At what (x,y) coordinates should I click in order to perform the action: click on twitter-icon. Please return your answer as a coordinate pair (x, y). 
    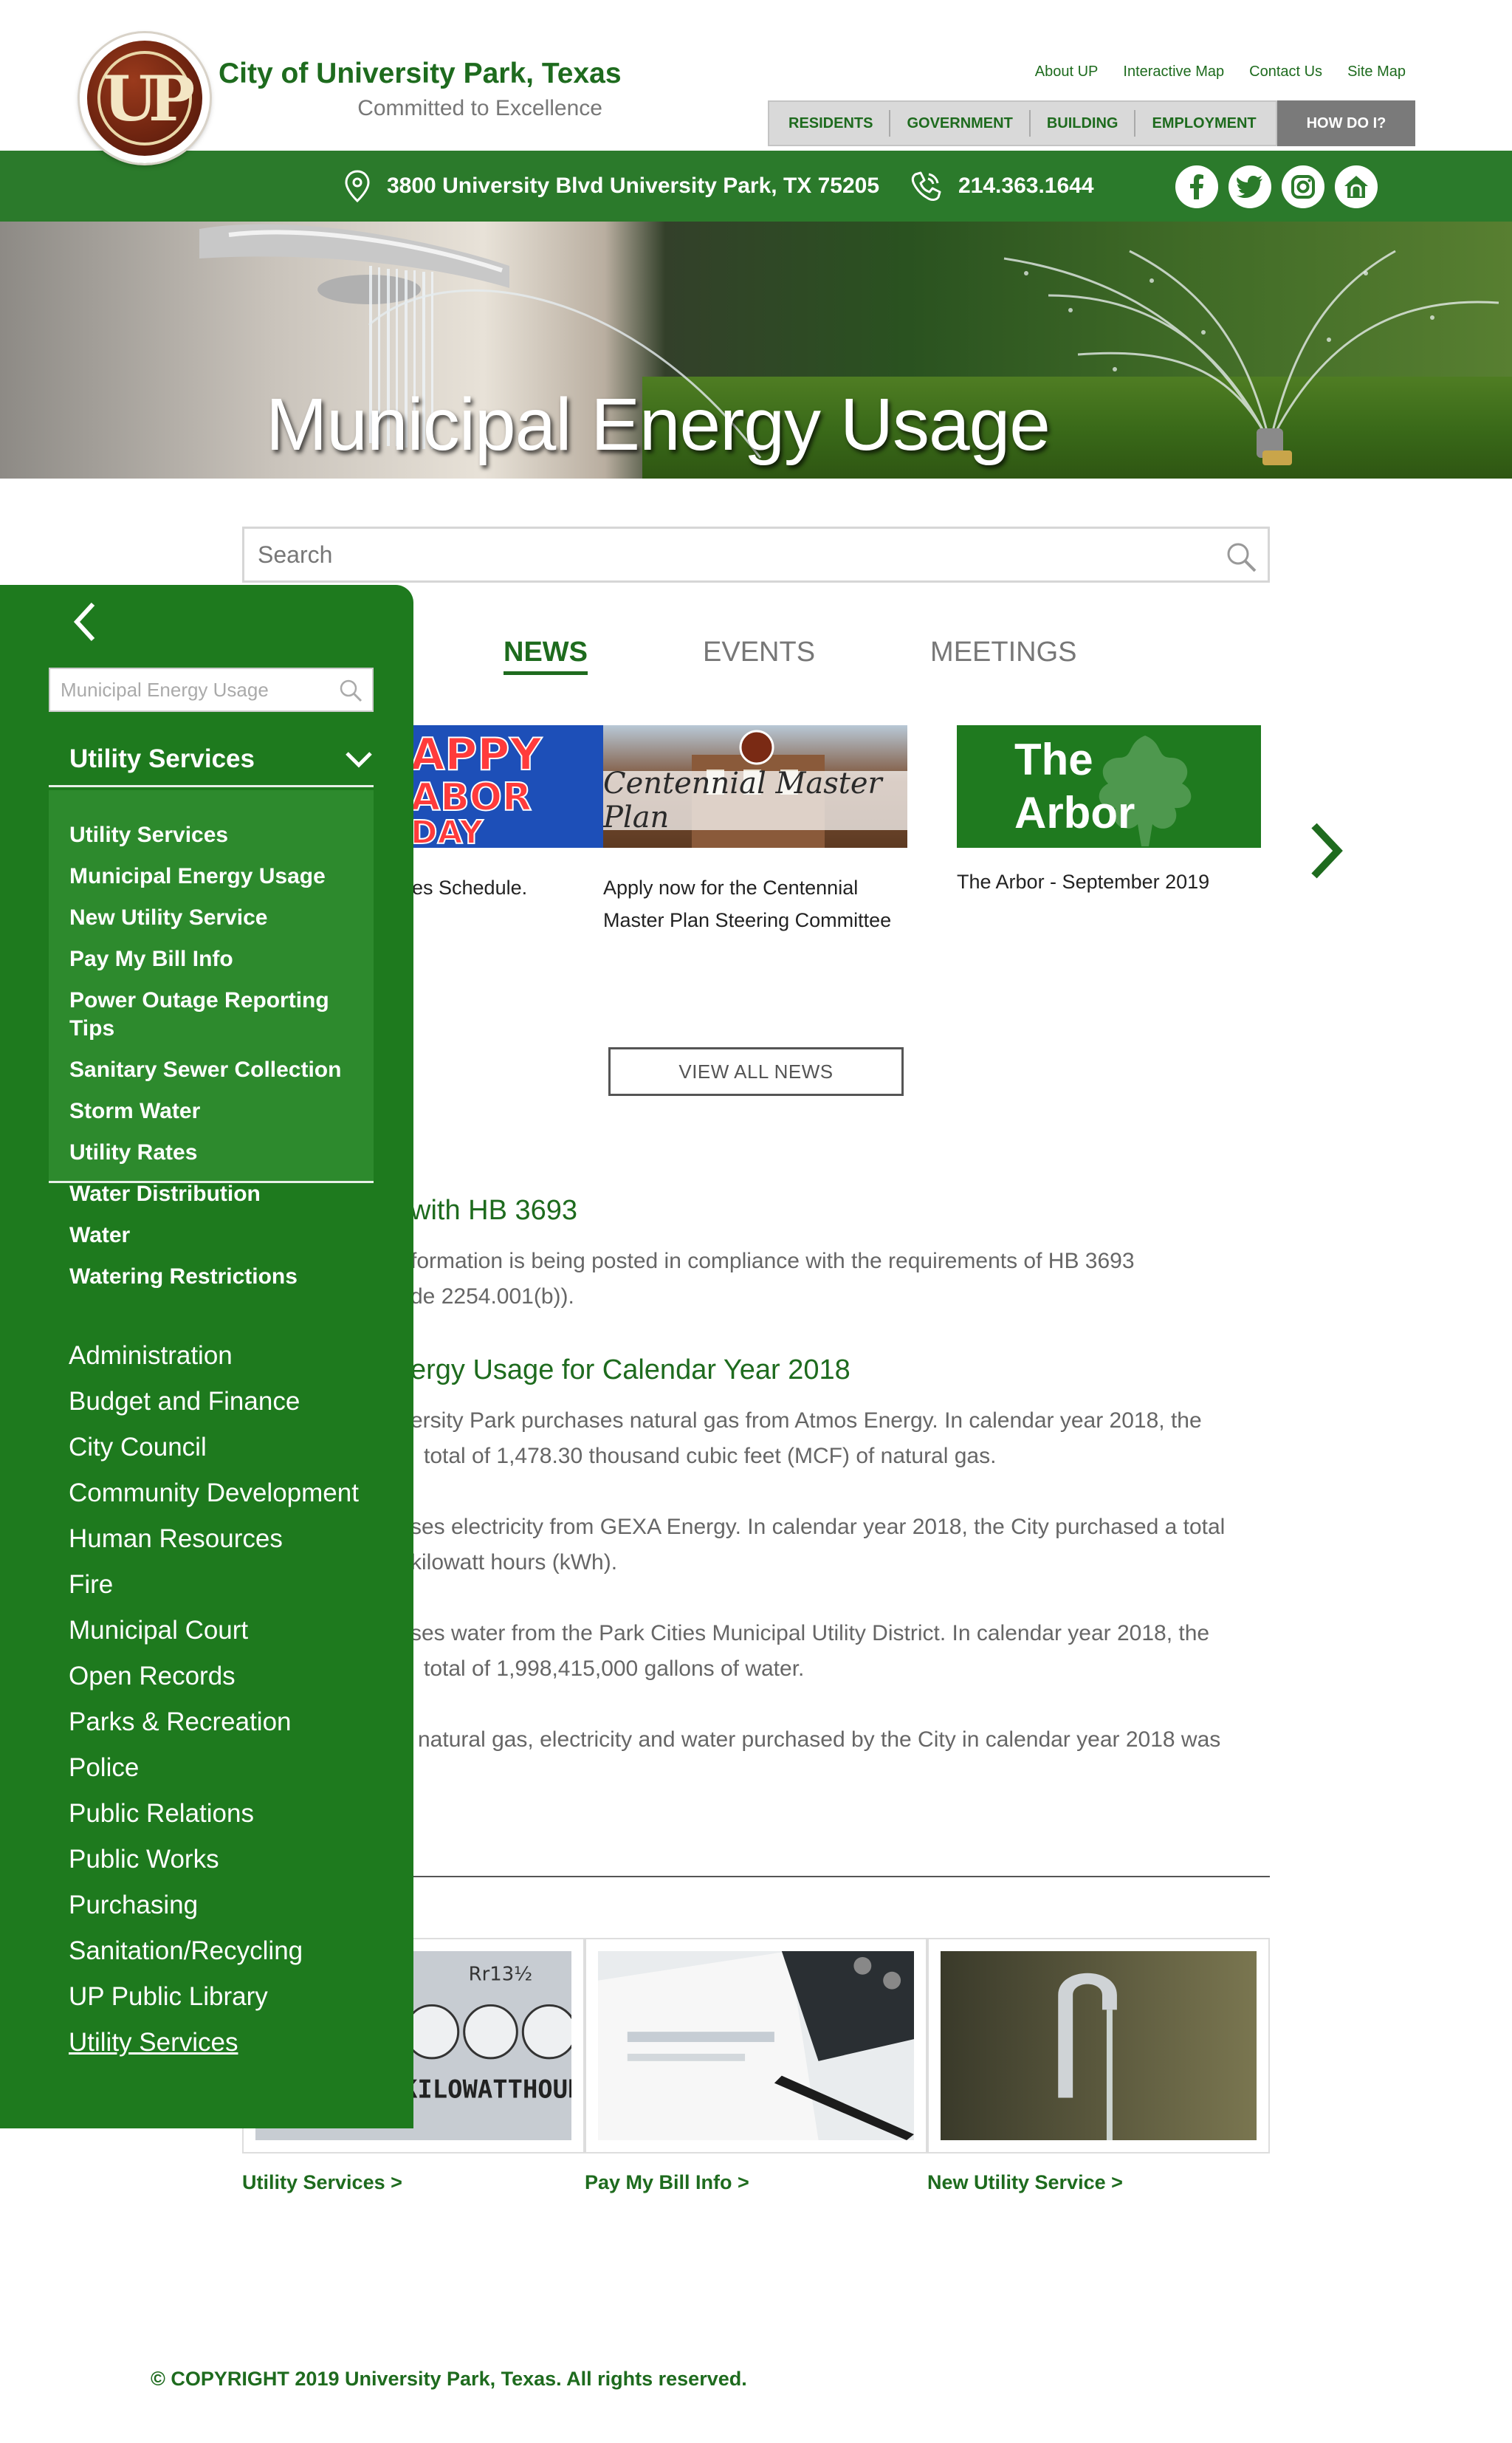
    Looking at the image, I should click on (1249, 186).